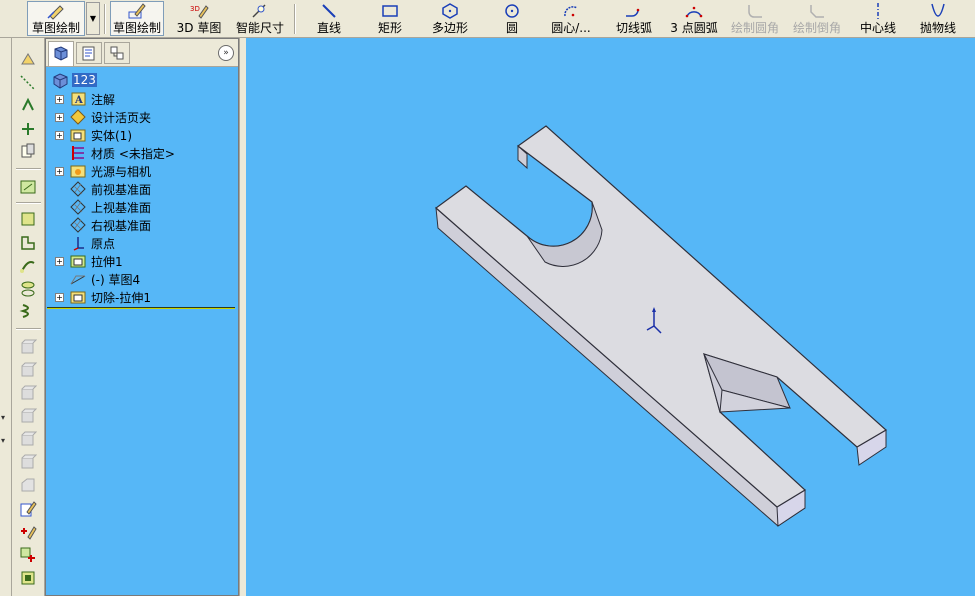  I want to click on tree-item-label: 材质 <未指定>, so click(133, 154).